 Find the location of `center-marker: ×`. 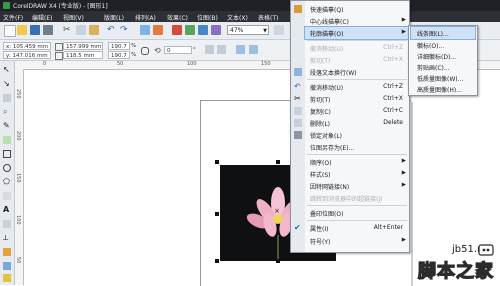

center-marker: × is located at coordinates (277, 211).